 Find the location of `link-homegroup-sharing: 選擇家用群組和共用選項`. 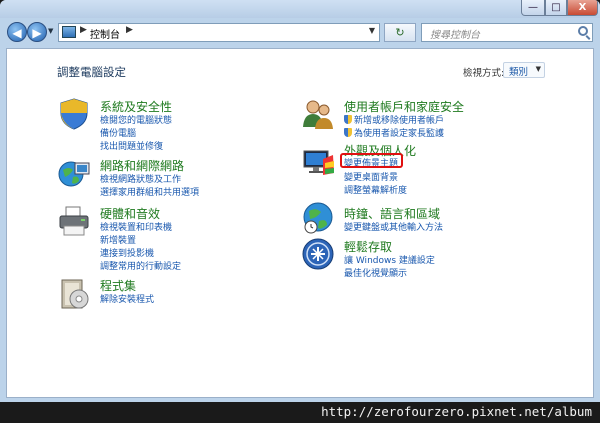

link-homegroup-sharing: 選擇家用群組和共用選項 is located at coordinates (149, 191).